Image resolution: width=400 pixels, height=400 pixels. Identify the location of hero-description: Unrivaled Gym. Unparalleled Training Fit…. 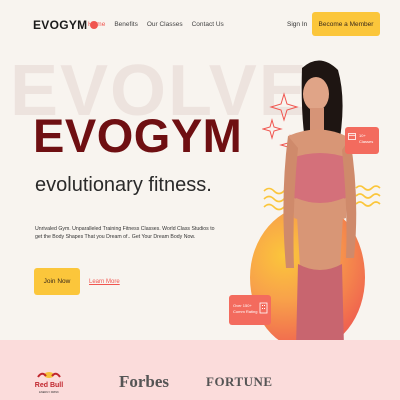
(125, 233).